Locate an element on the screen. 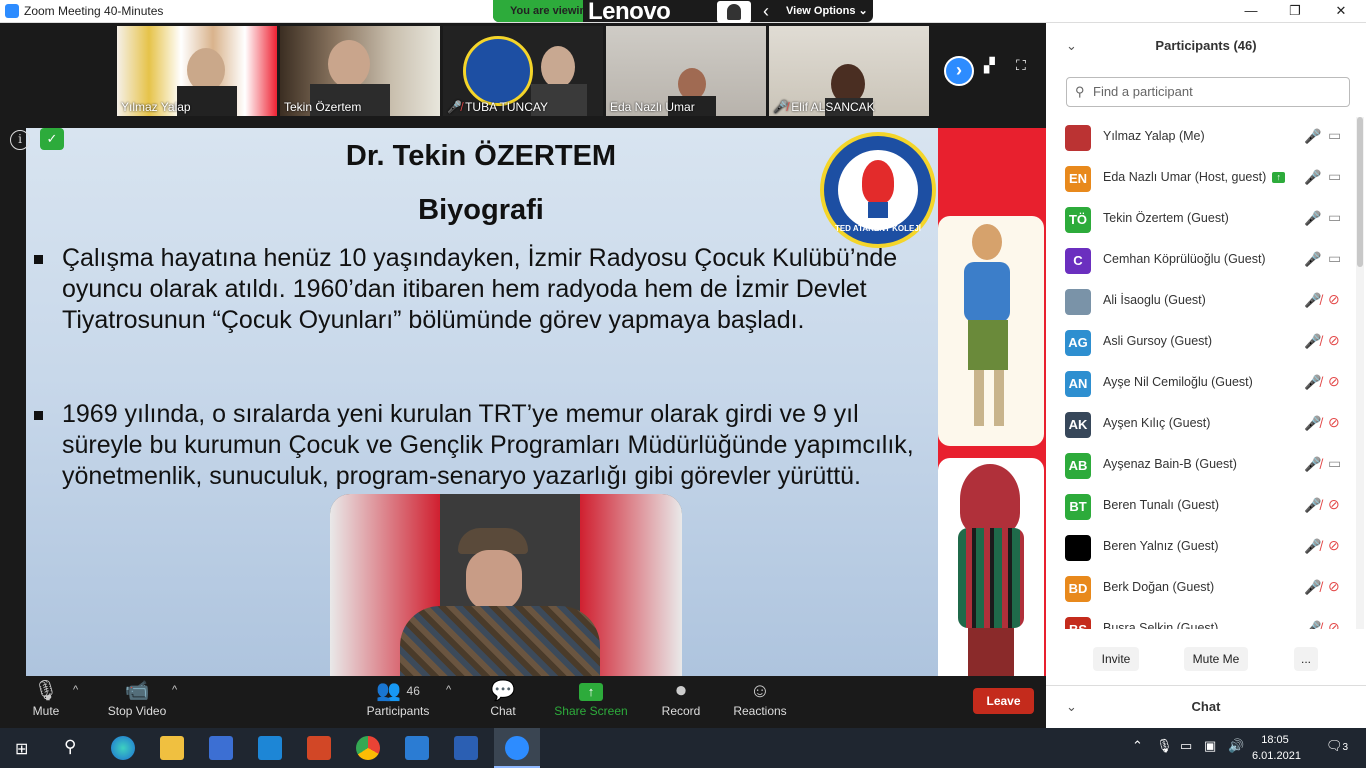 Image resolution: width=1366 pixels, height=768 pixels. close-button: ✕ is located at coordinates (1341, 11).